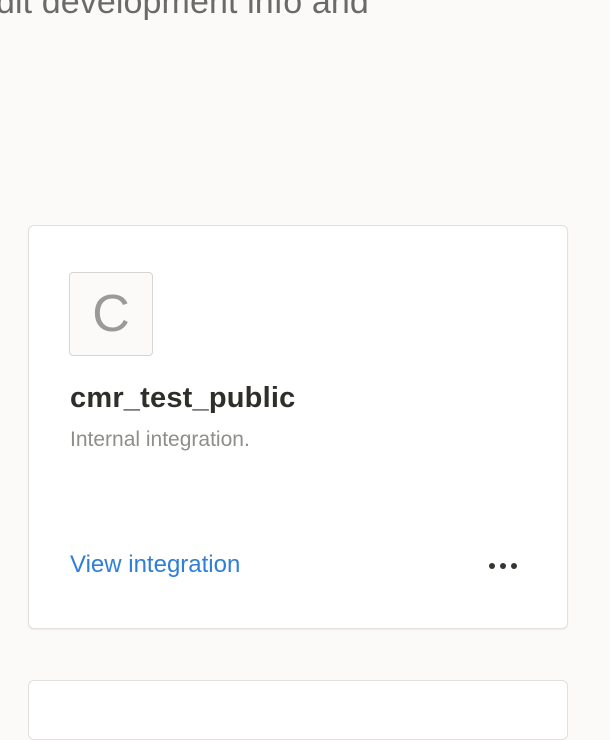 The image size is (610, 740). I want to click on integration-avatar-letter: C, so click(111, 314).